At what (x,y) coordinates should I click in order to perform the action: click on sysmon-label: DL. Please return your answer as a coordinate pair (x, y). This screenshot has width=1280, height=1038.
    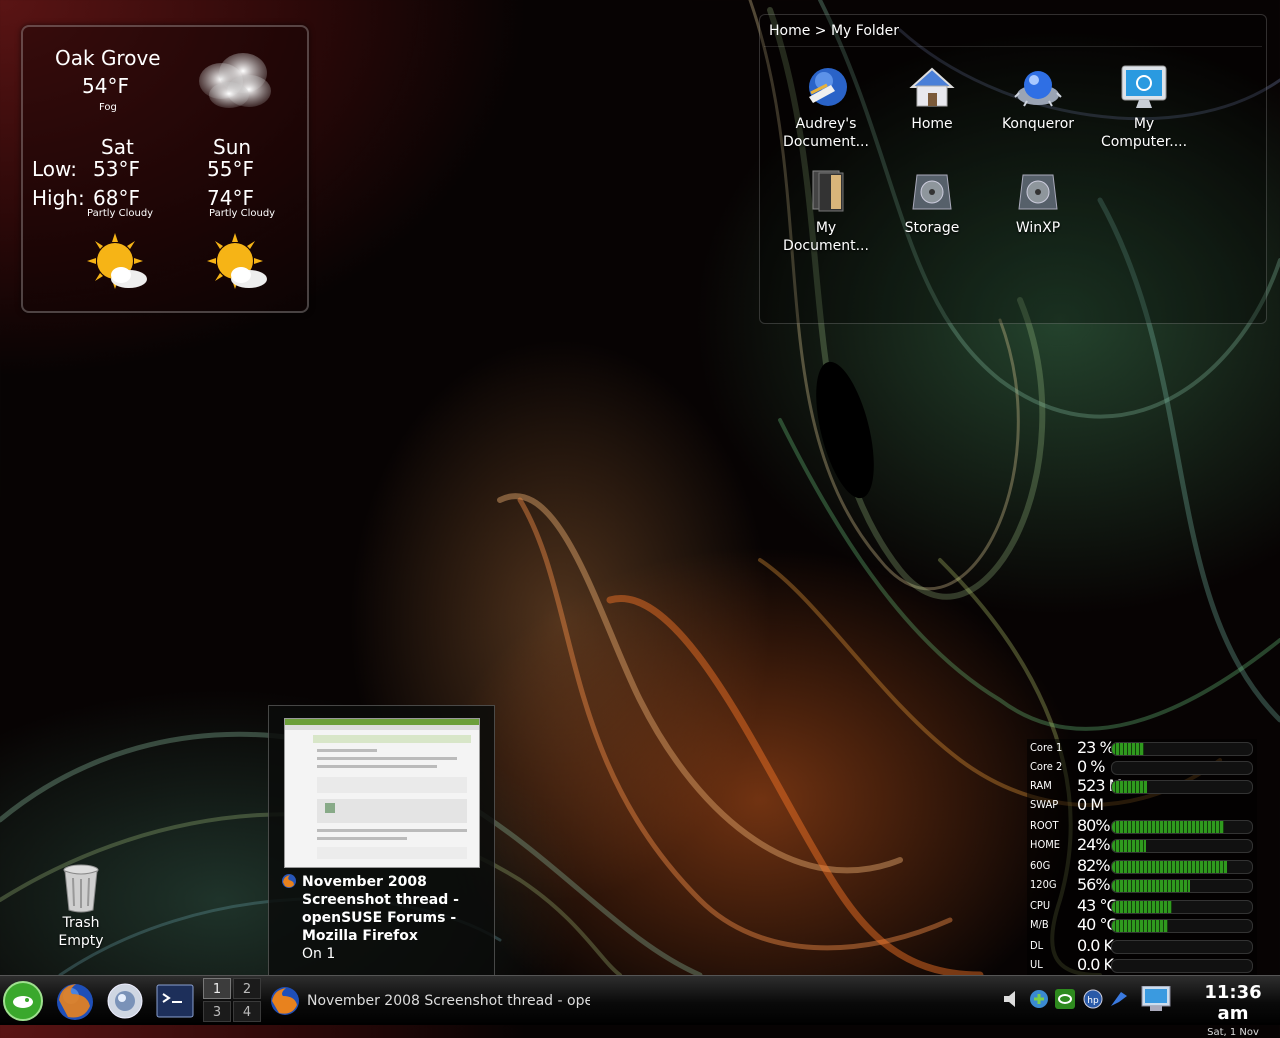
    Looking at the image, I should click on (1037, 945).